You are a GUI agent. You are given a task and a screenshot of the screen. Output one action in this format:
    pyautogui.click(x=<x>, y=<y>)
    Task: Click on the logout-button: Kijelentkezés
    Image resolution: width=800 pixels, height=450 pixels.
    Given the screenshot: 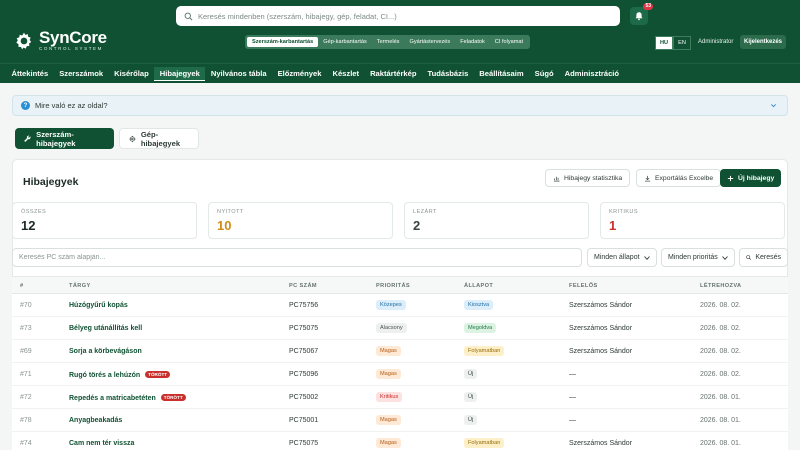 What is the action you would take?
    pyautogui.click(x=763, y=42)
    